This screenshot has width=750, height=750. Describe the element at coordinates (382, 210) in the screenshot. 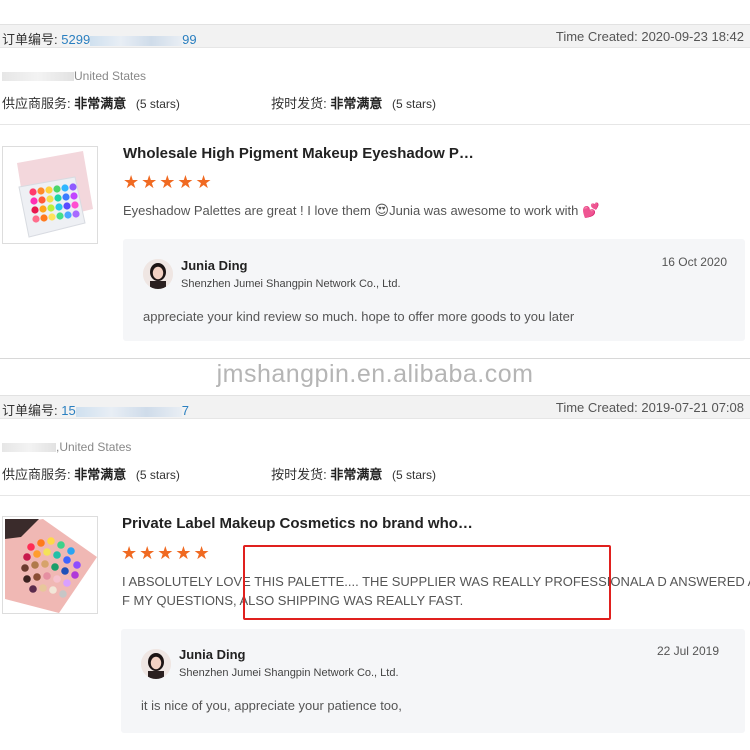

I see `heart-eyes-emoji-icon: 😍` at that location.